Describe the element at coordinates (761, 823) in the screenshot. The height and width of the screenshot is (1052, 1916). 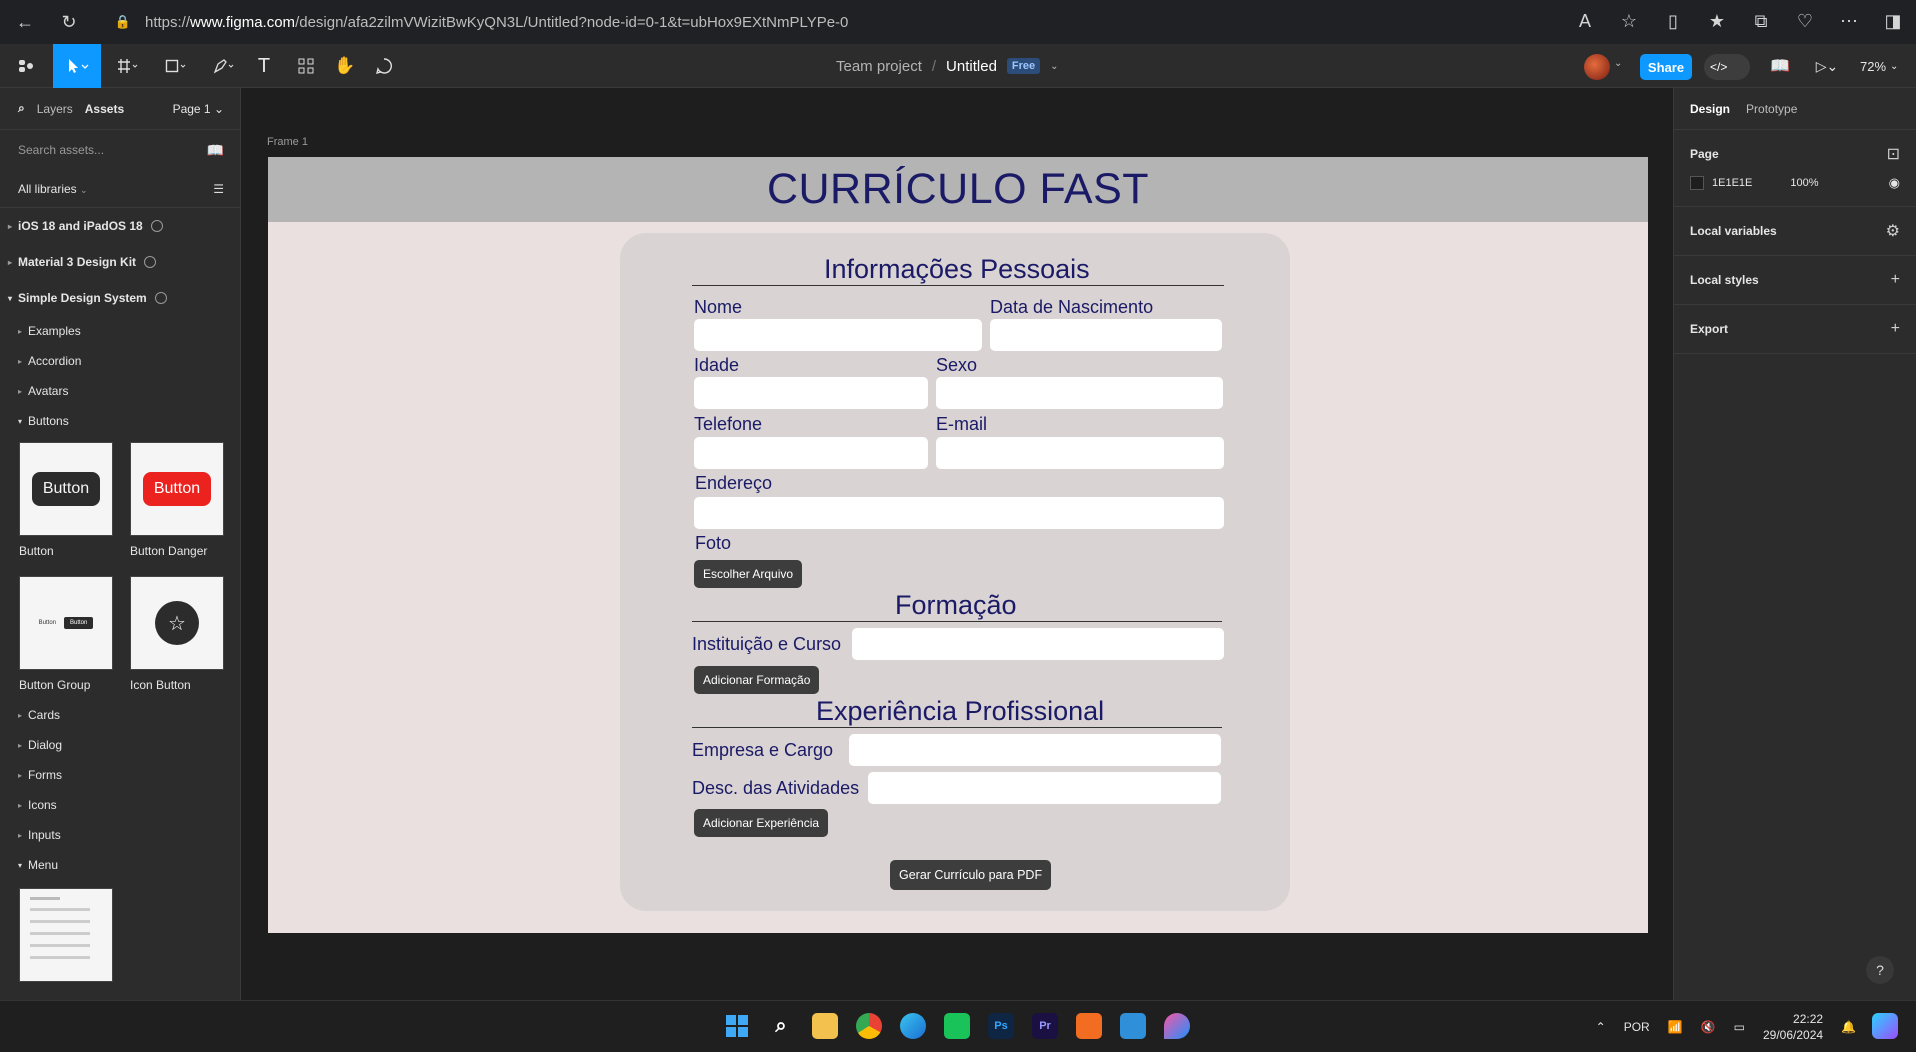
I see `add-experience-button: Adicionar Experiência` at that location.